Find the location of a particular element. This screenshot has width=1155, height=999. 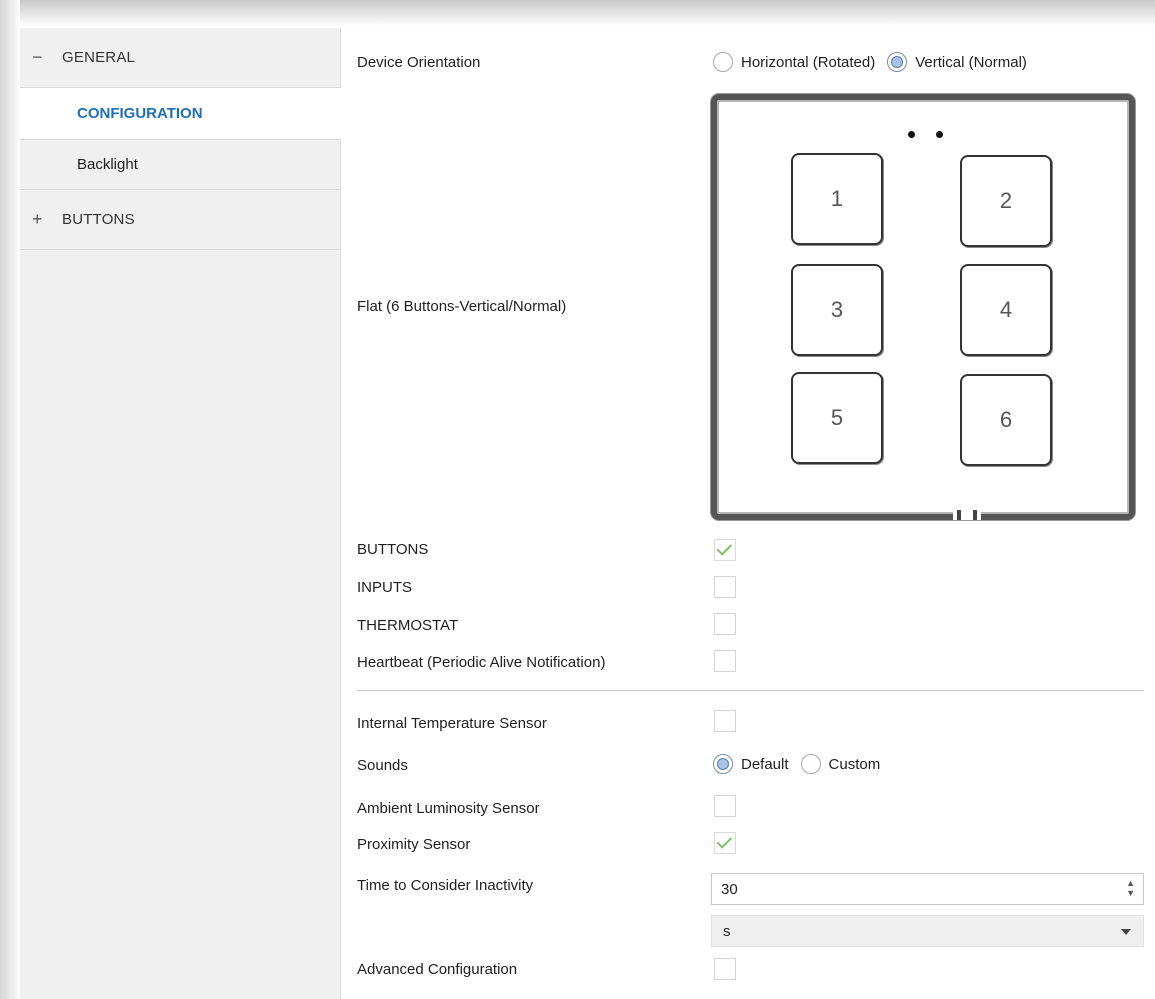

thermostat-label: THERMOSTAT is located at coordinates (408, 625).